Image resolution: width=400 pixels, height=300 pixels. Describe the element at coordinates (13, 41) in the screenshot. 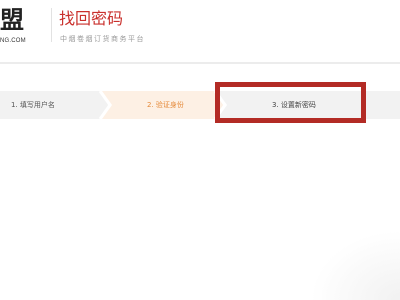

I see `logo-domain: NG.COM` at that location.